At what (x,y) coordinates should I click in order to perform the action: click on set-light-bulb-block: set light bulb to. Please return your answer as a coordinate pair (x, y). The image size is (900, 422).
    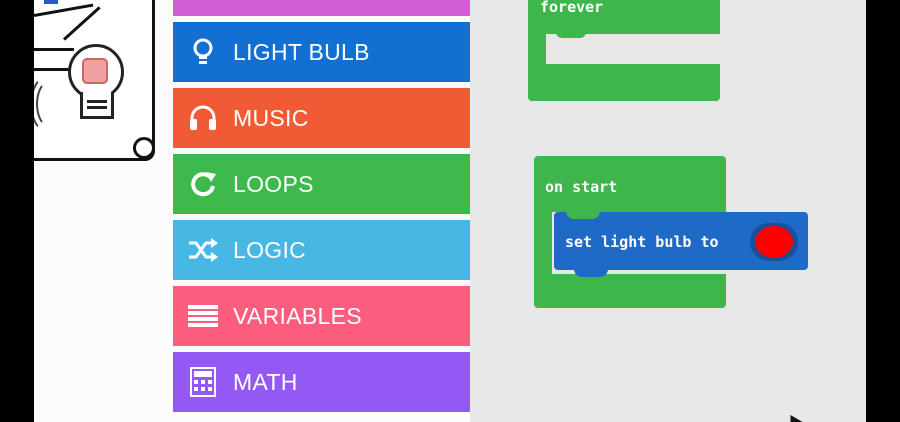
    Looking at the image, I should click on (681, 244).